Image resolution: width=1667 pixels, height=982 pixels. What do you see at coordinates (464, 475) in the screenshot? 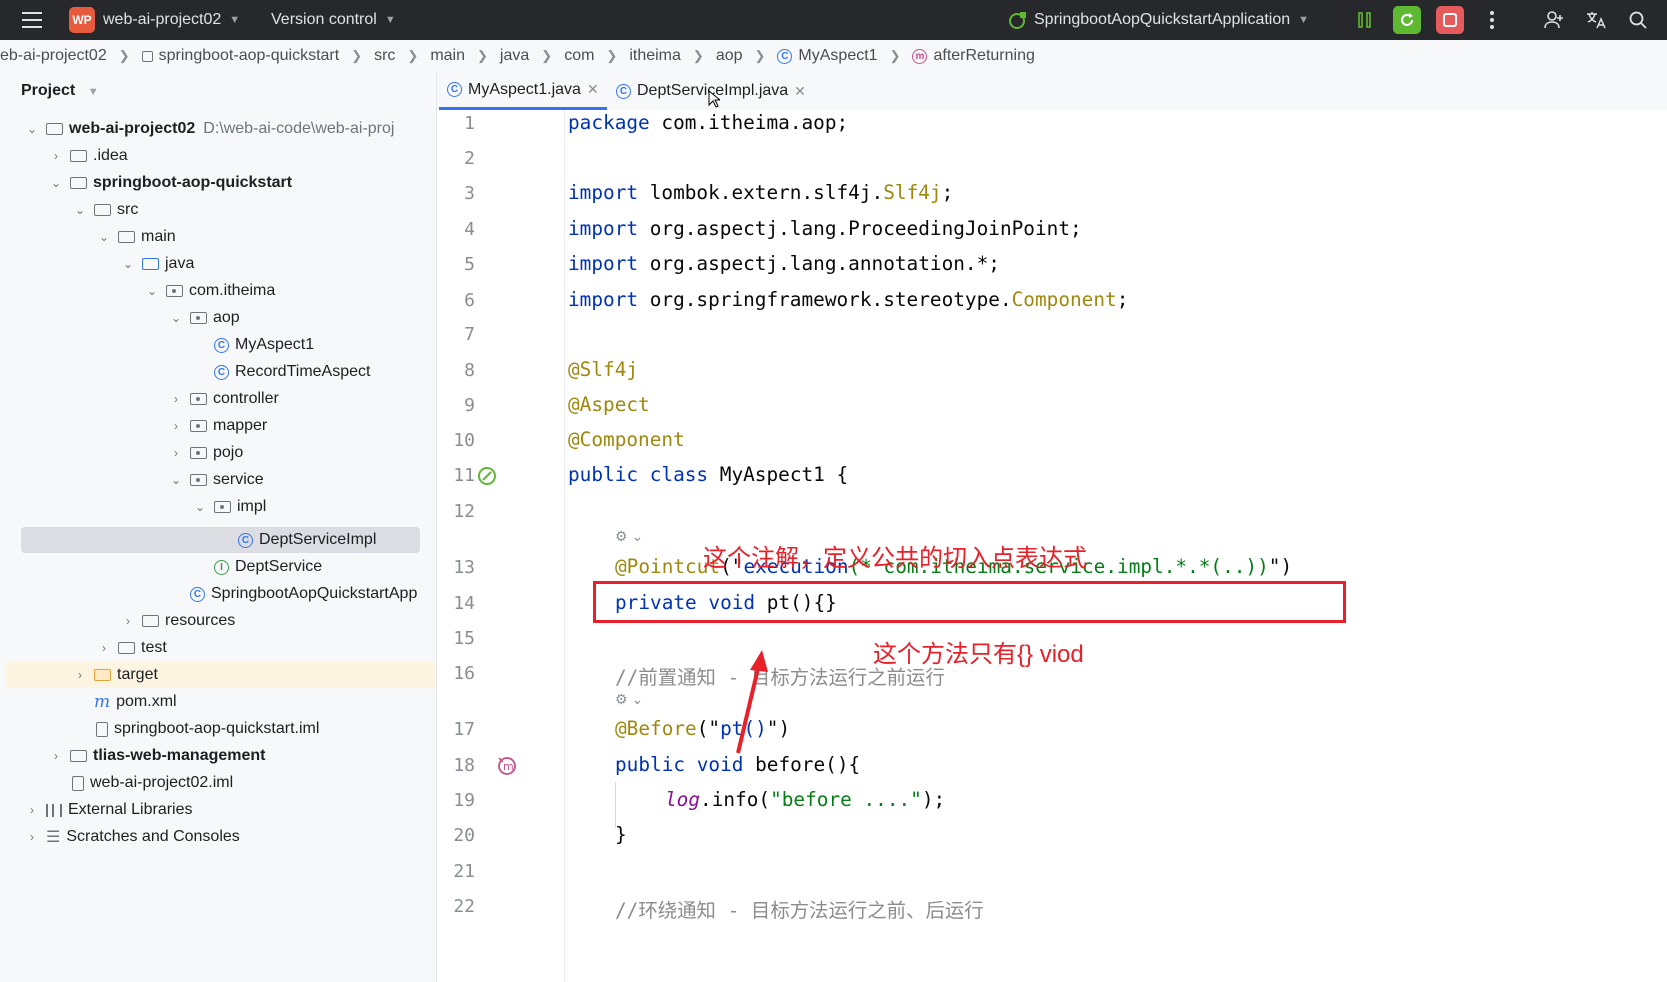
I see `line-number: 11` at bounding box center [464, 475].